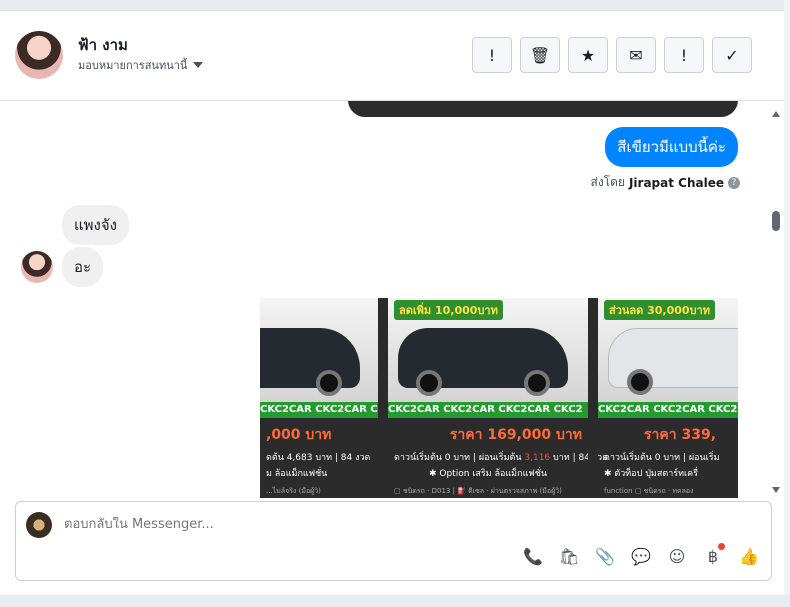  Describe the element at coordinates (671, 147) in the screenshot. I see `outgoing-message: สีเขียวมีแบบนี้ค่ะ` at that location.